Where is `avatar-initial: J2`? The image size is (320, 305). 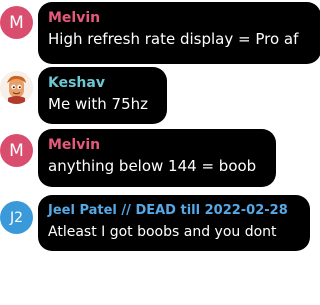
avatar-initial: J2 is located at coordinates (16, 217).